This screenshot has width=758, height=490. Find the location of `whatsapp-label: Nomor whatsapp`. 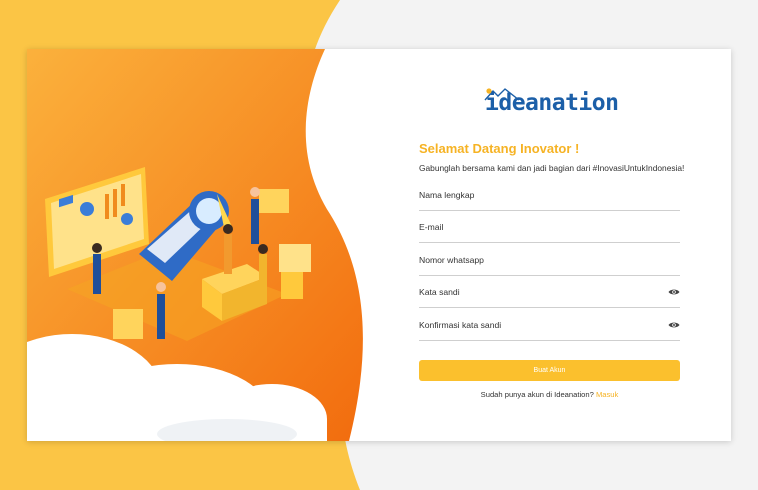

whatsapp-label: Nomor whatsapp is located at coordinates (451, 260).